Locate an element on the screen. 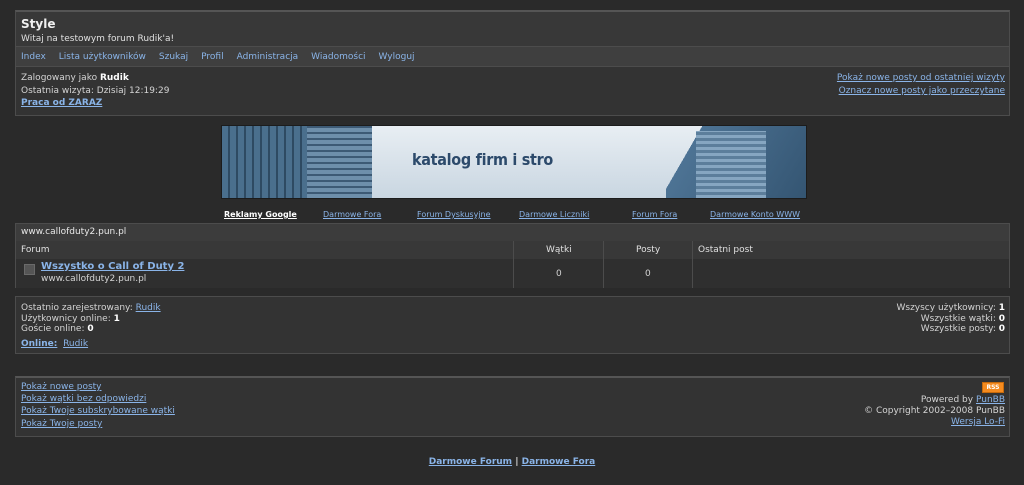 The image size is (1024, 485). menu-item-user-list: Lista użytkowników is located at coordinates (102, 57).